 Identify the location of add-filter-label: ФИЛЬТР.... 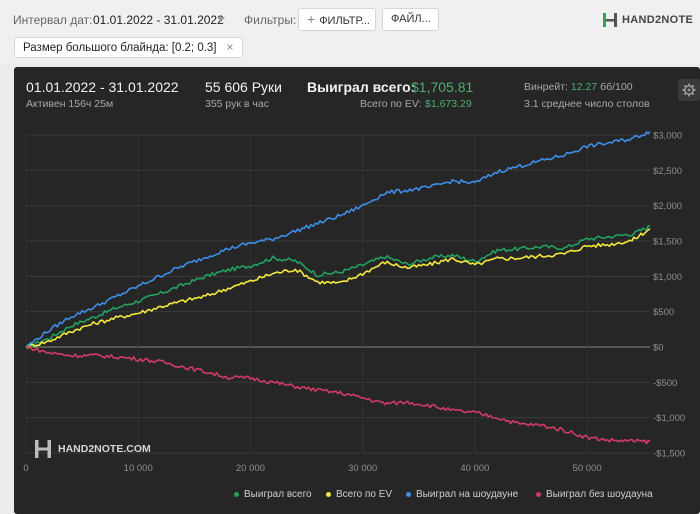
(344, 21).